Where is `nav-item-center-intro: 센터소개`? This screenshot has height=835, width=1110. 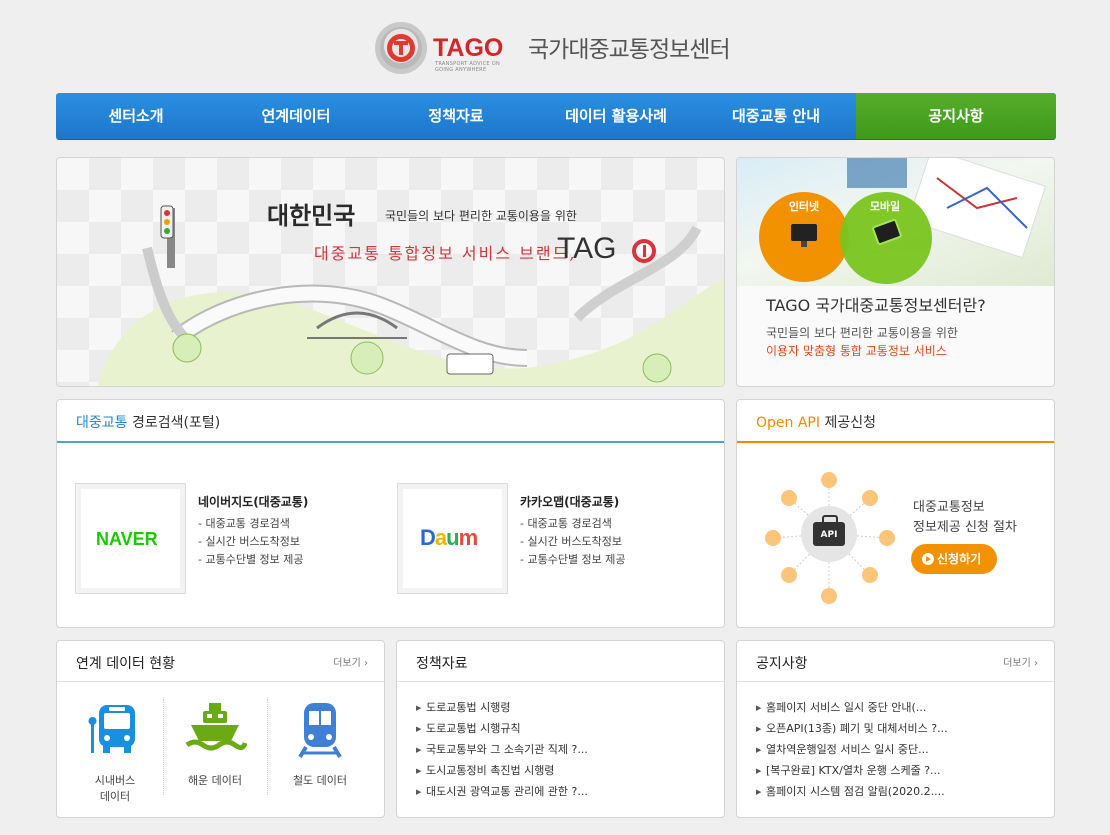
nav-item-center-intro: 센터소개 is located at coordinates (136, 116).